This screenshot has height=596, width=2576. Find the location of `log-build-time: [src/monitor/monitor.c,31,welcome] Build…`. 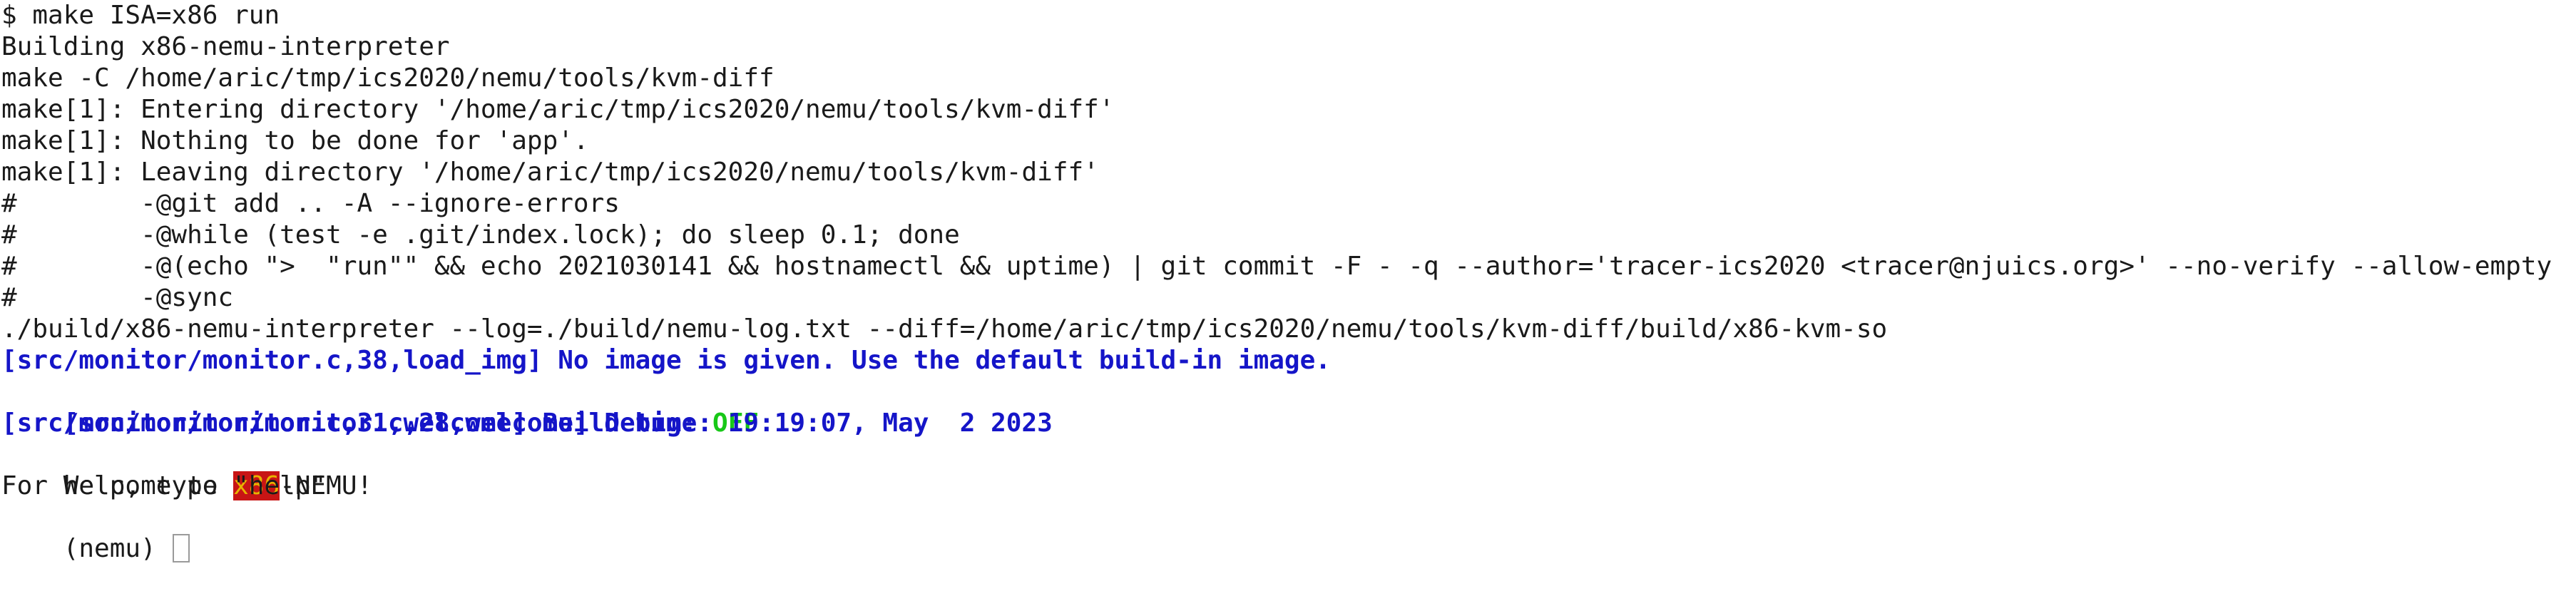

log-build-time: [src/monitor/monitor.c,31,welcome] Build… is located at coordinates (527, 423).